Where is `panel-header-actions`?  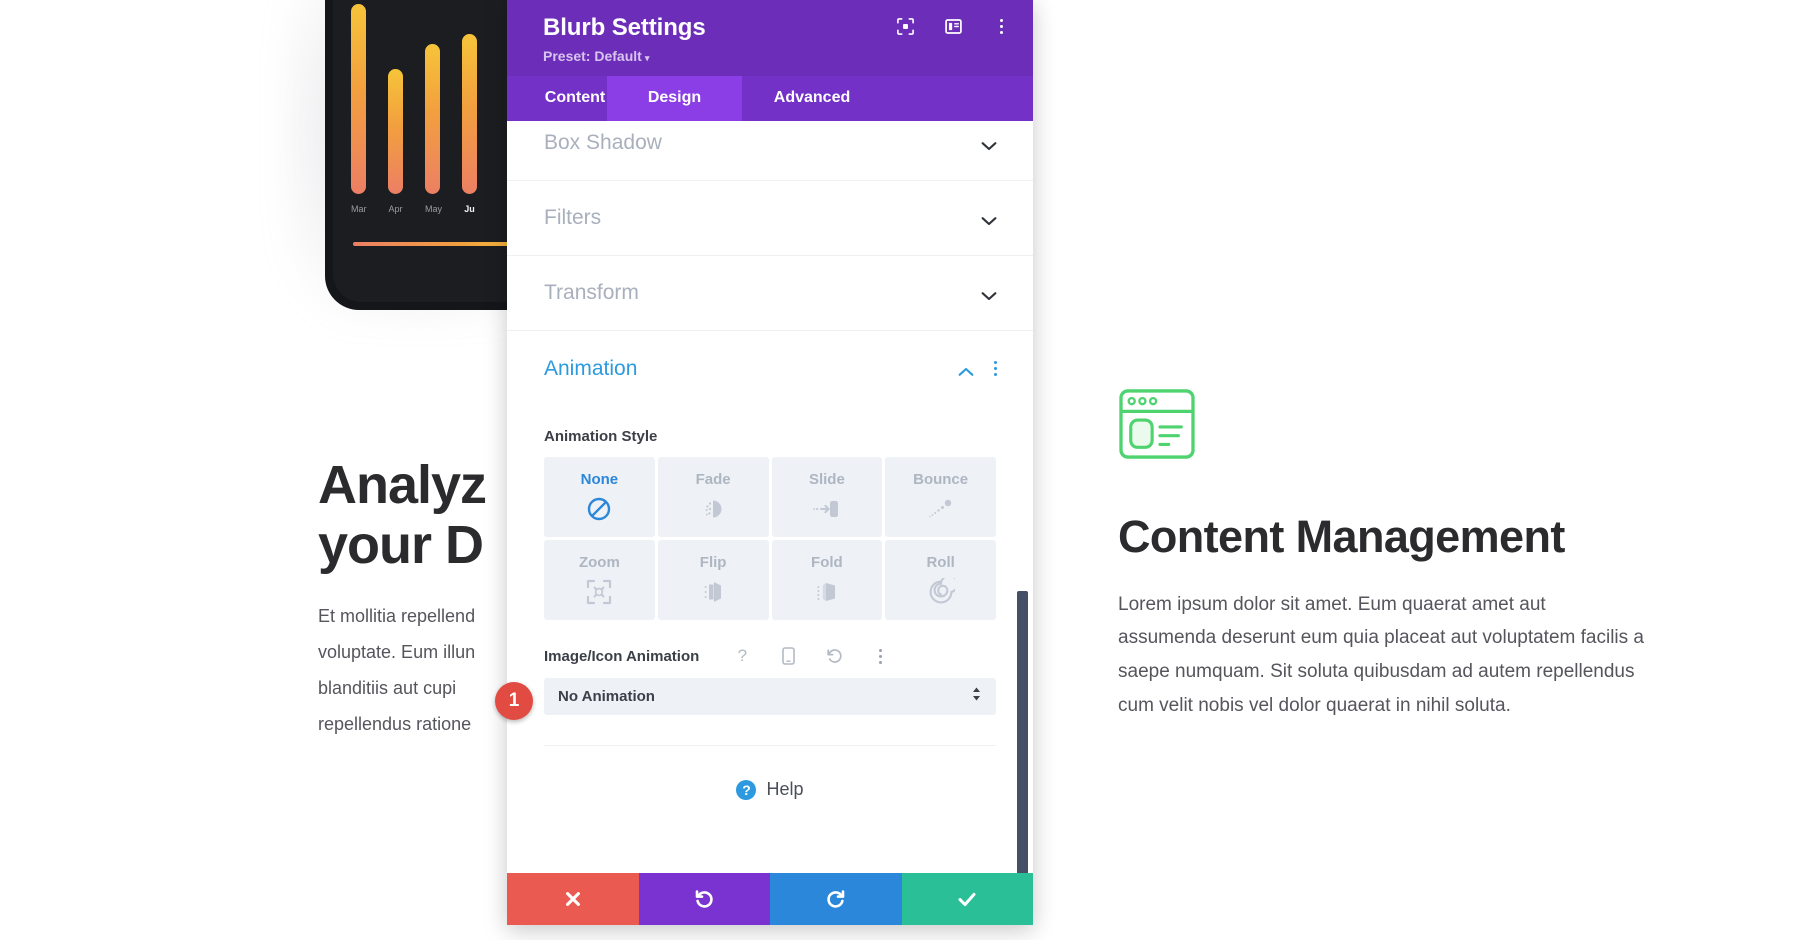 panel-header-actions is located at coordinates (953, 26).